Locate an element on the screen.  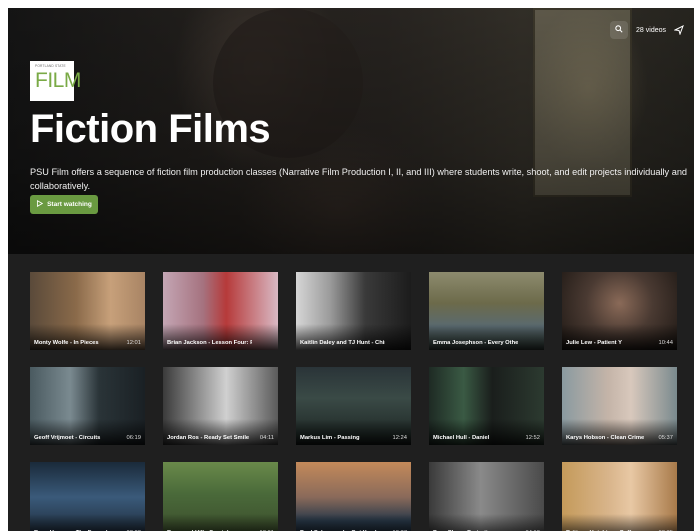
video-title: Markus Lim - Passing is located at coordinates (330, 438).